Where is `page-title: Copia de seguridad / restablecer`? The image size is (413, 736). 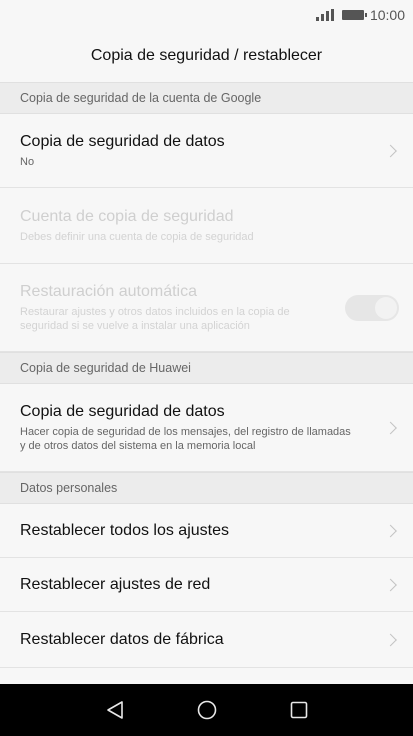 page-title: Copia de seguridad / restablecer is located at coordinates (206, 56).